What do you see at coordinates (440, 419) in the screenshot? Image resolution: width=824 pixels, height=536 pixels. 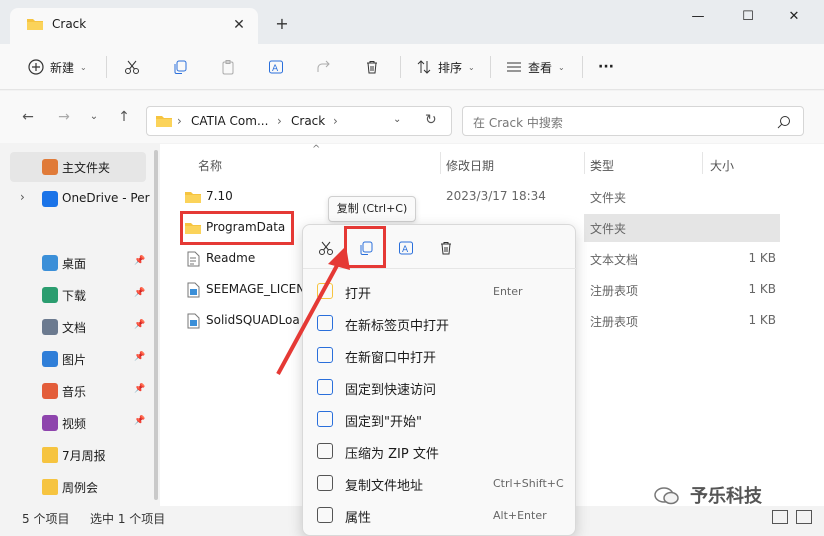 I see `context-menu-item: 固定到"开始"` at bounding box center [440, 419].